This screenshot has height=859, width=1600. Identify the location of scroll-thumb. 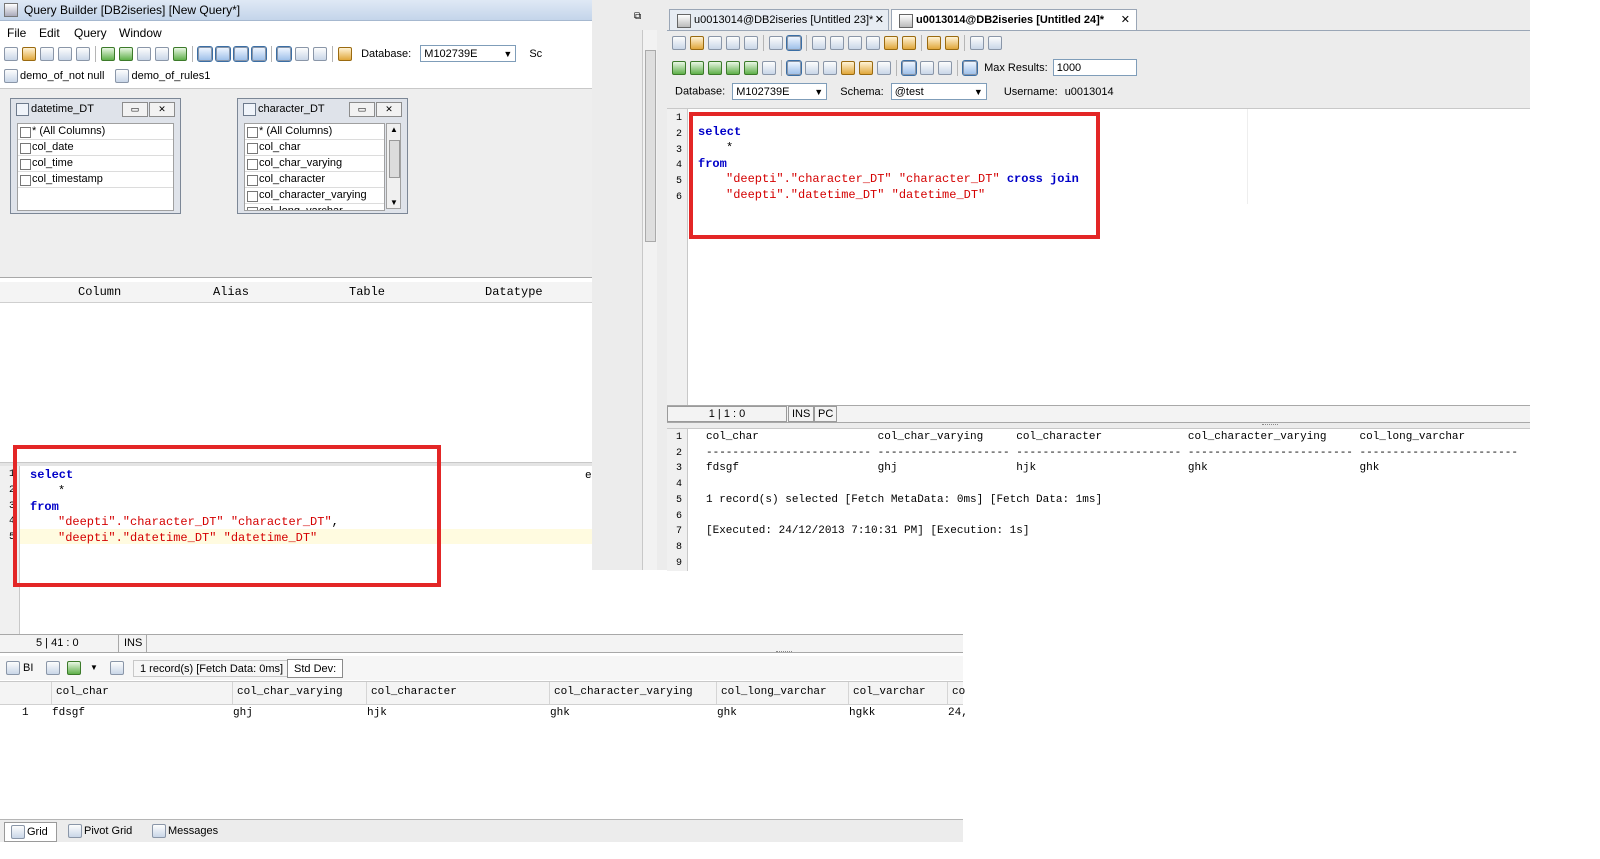
(650, 146).